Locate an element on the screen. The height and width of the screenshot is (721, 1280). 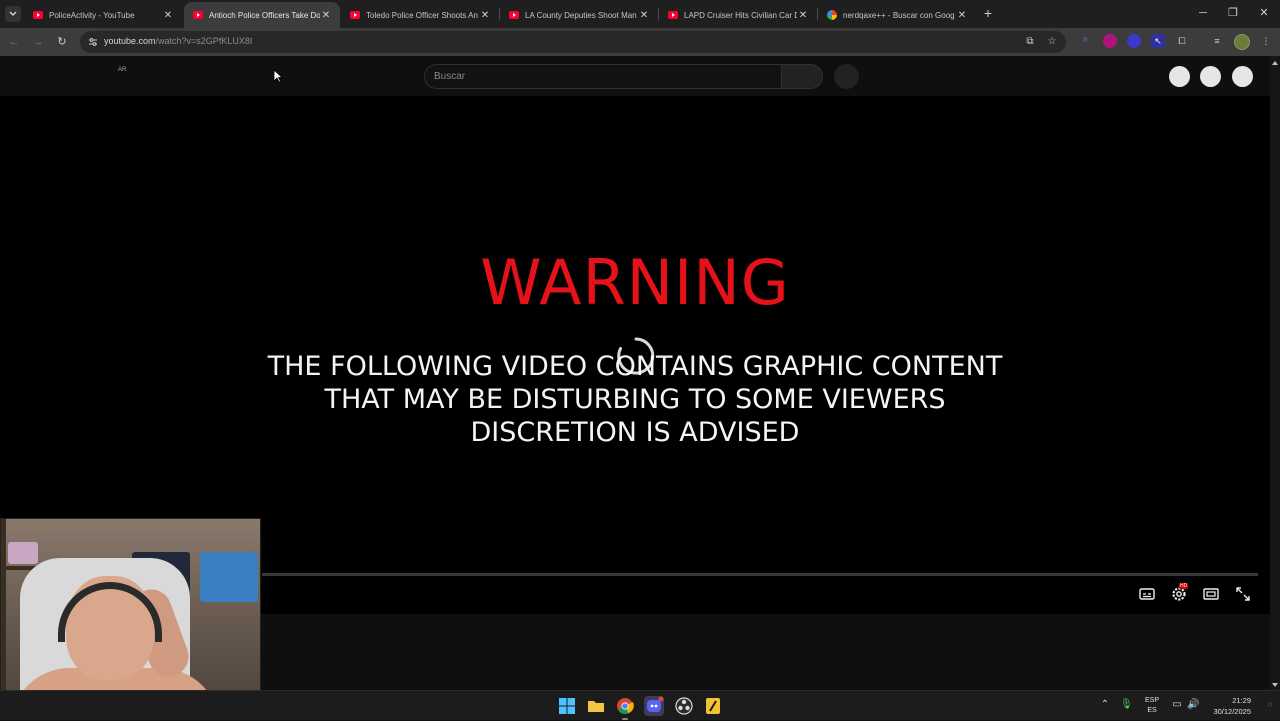
youtube-masthead: AR is located at coordinates (635, 76).